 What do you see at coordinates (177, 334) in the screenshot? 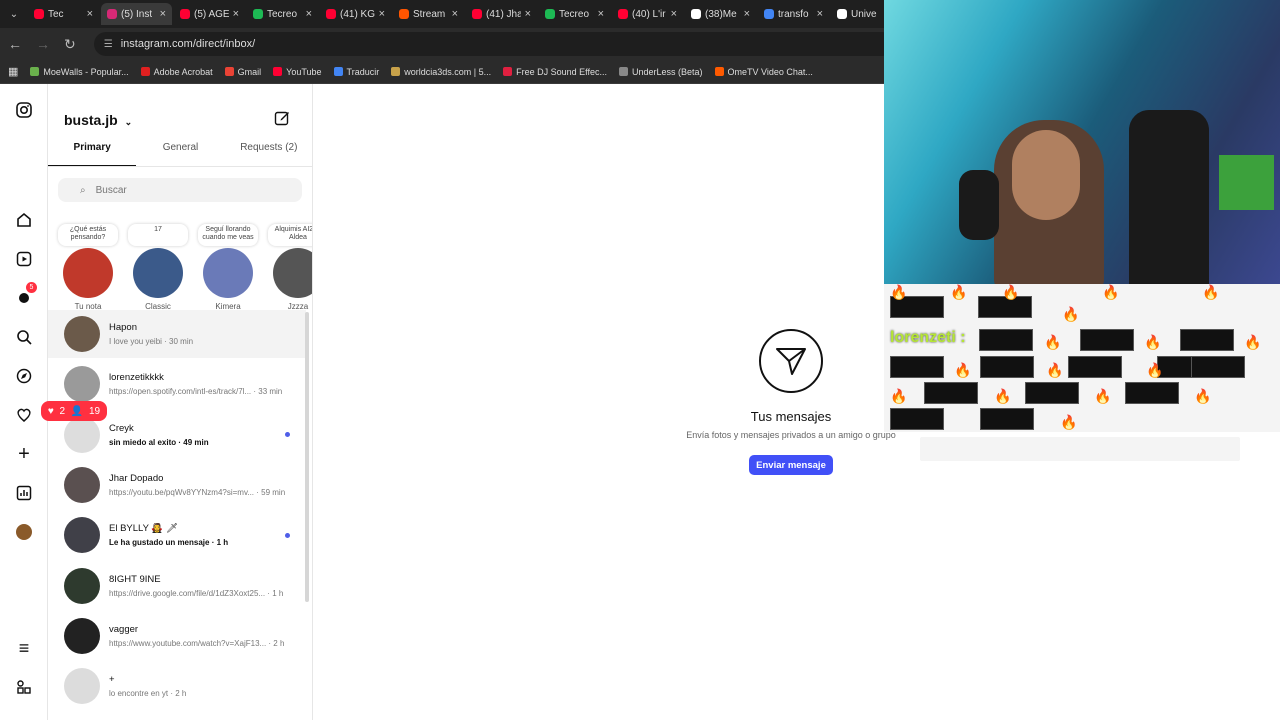
I see `thread-row: Hapon I love you yeibi · 30 min` at bounding box center [177, 334].